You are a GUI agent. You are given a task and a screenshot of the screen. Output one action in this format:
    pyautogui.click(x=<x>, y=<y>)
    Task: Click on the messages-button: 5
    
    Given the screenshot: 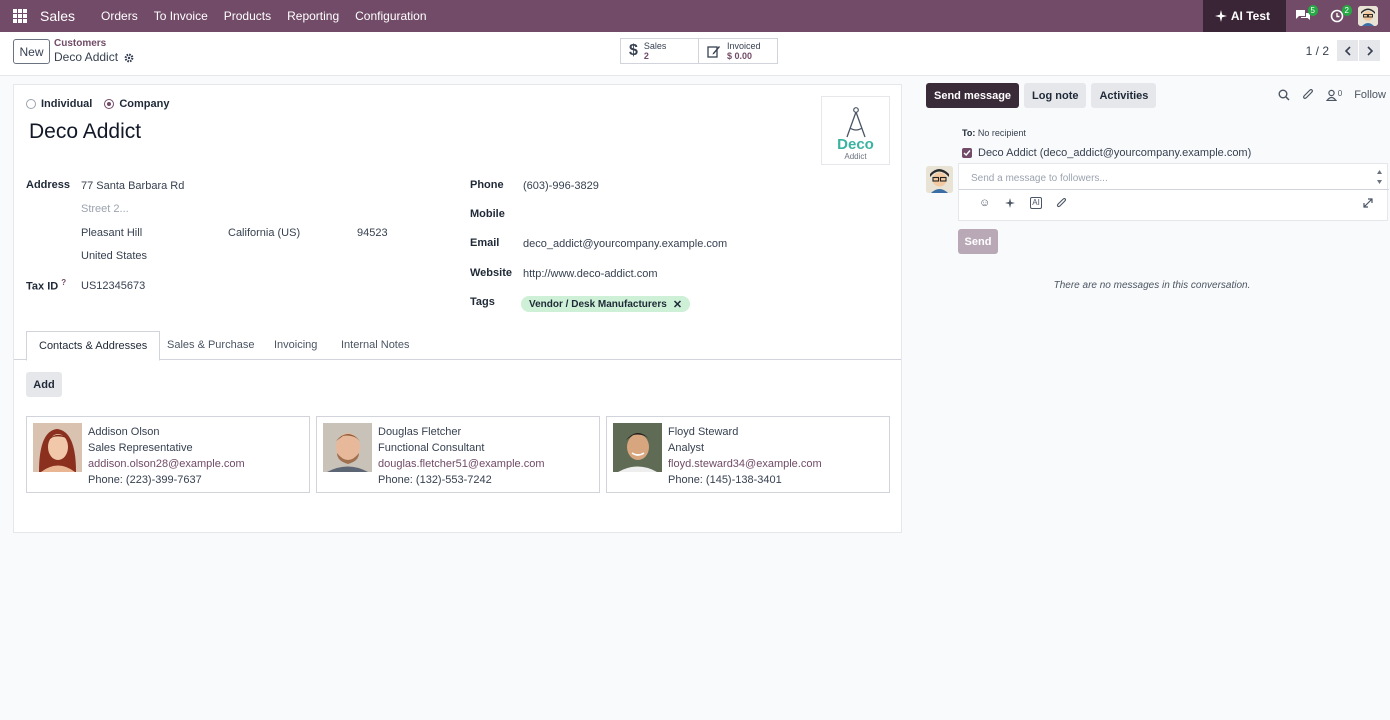 What is the action you would take?
    pyautogui.click(x=1303, y=16)
    